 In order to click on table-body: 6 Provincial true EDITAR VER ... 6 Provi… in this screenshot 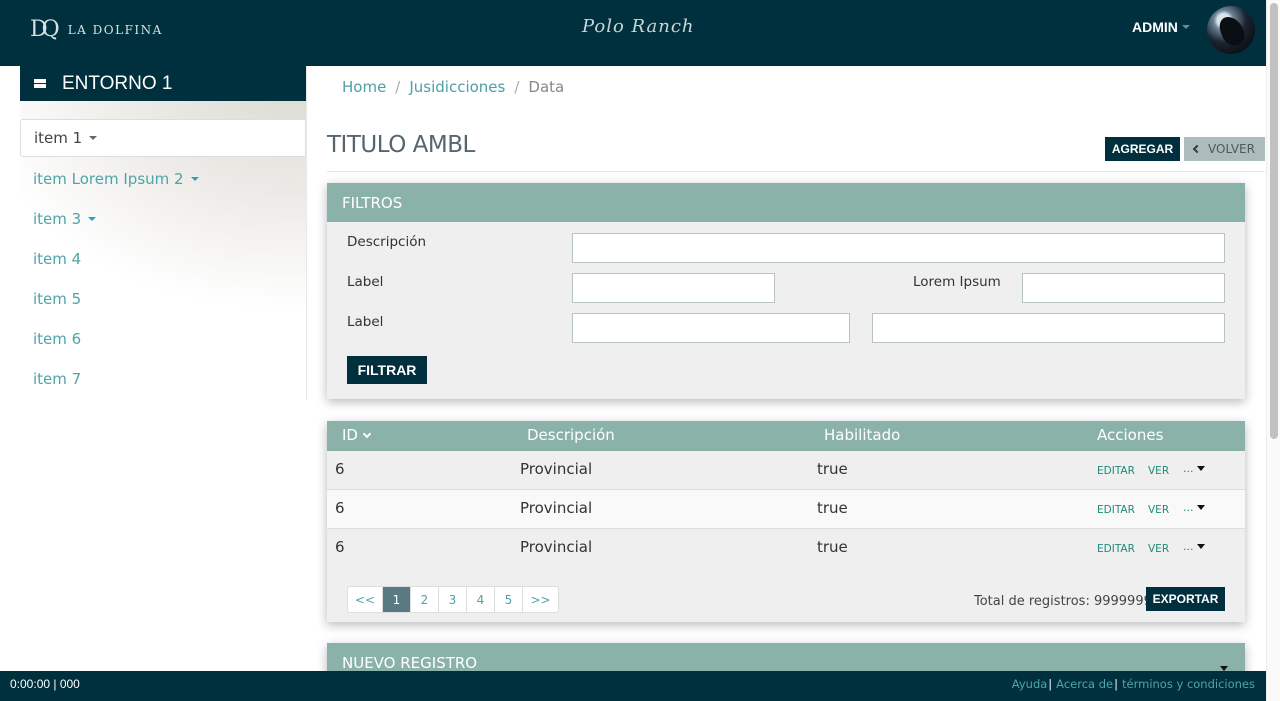, I will do `click(786, 509)`.